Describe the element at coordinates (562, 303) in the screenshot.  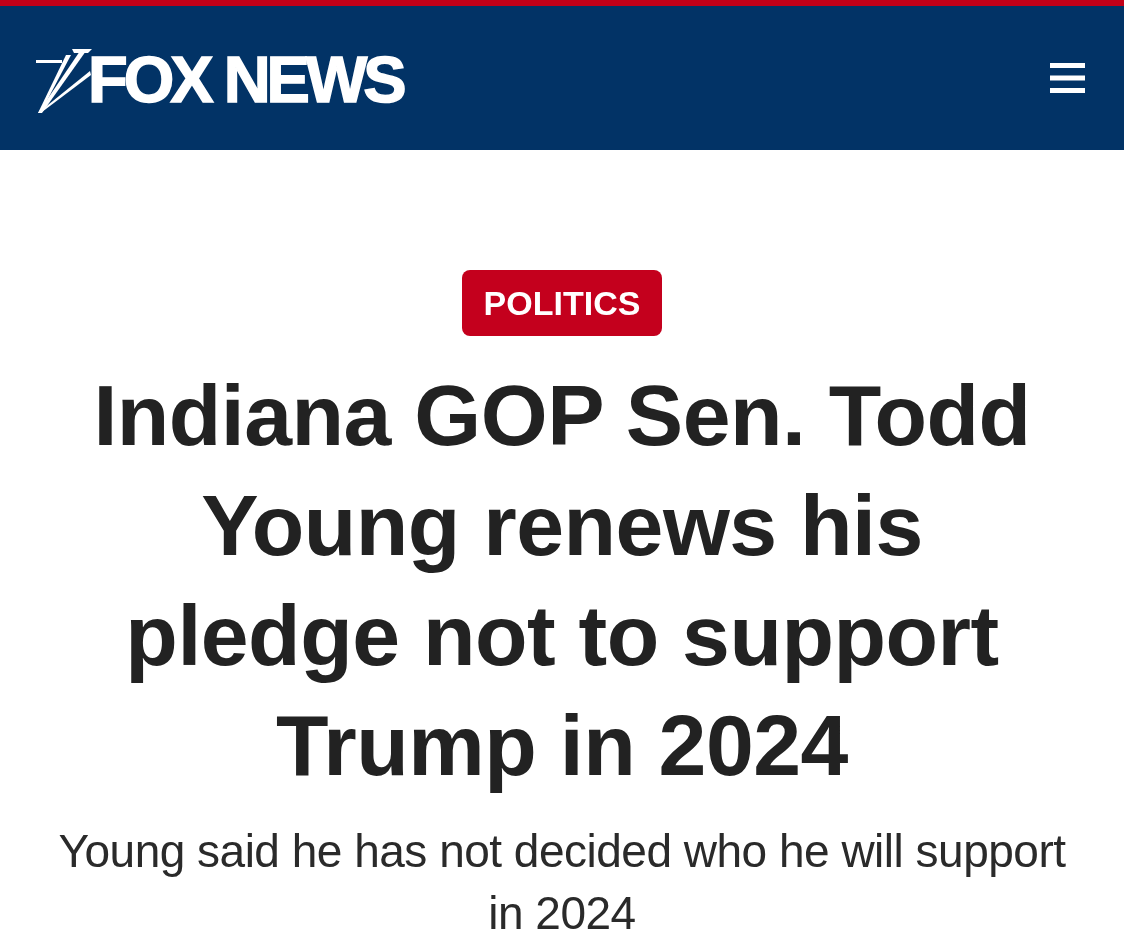
I see `category-tag: POLITICS` at that location.